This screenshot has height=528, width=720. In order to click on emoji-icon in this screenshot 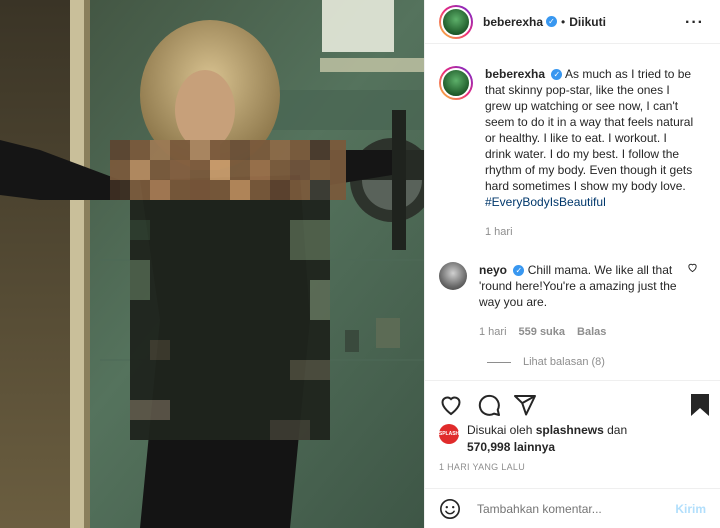, I will do `click(450, 509)`.